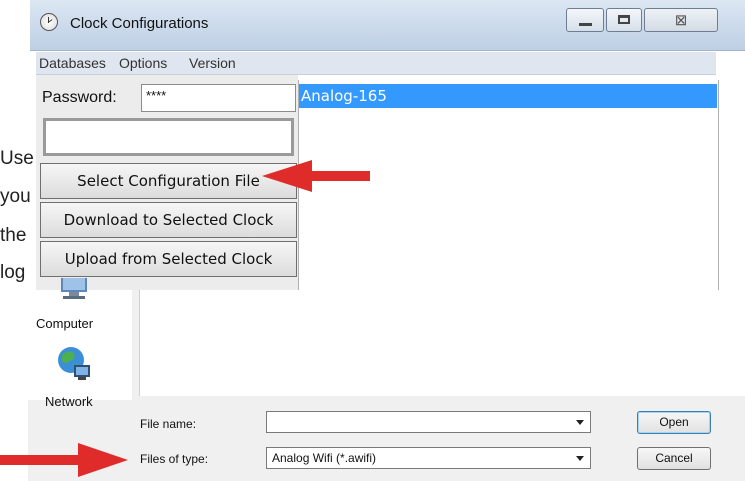 This screenshot has width=745, height=481. I want to click on close-icon: ⊠, so click(681, 20).